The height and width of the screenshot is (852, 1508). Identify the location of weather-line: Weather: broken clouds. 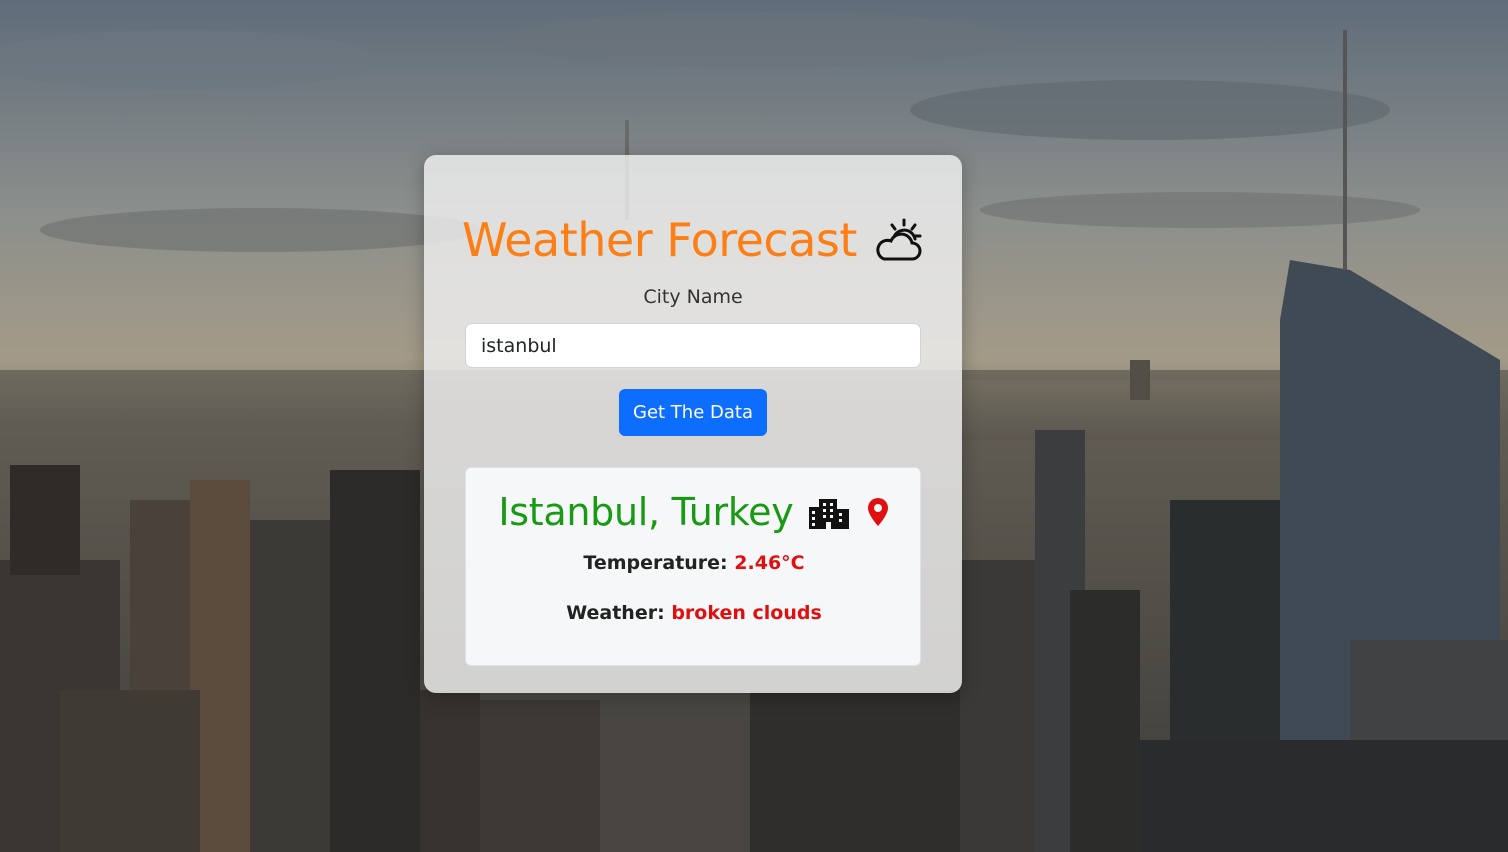
(694, 613).